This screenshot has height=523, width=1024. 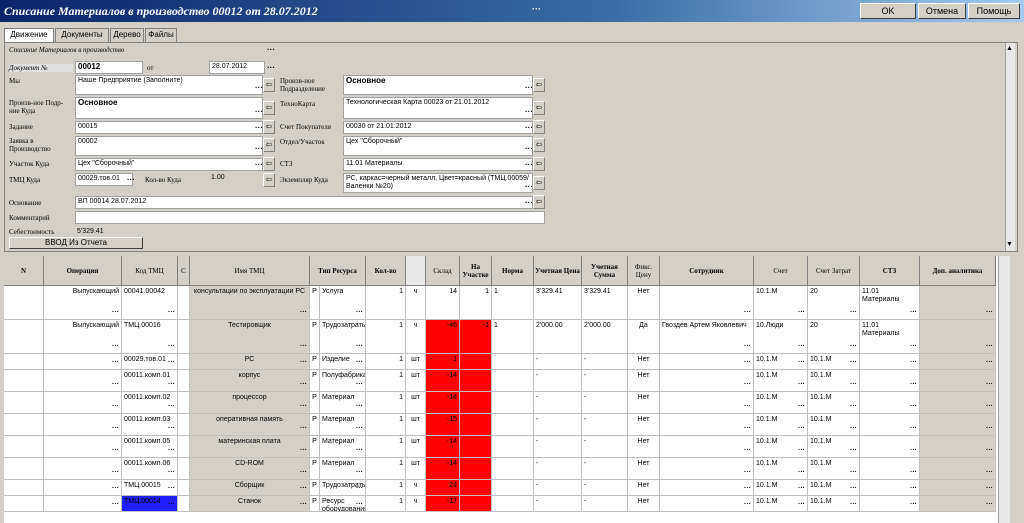 What do you see at coordinates (386, 403) in the screenshot?
I see `cell-qty-4: 1` at bounding box center [386, 403].